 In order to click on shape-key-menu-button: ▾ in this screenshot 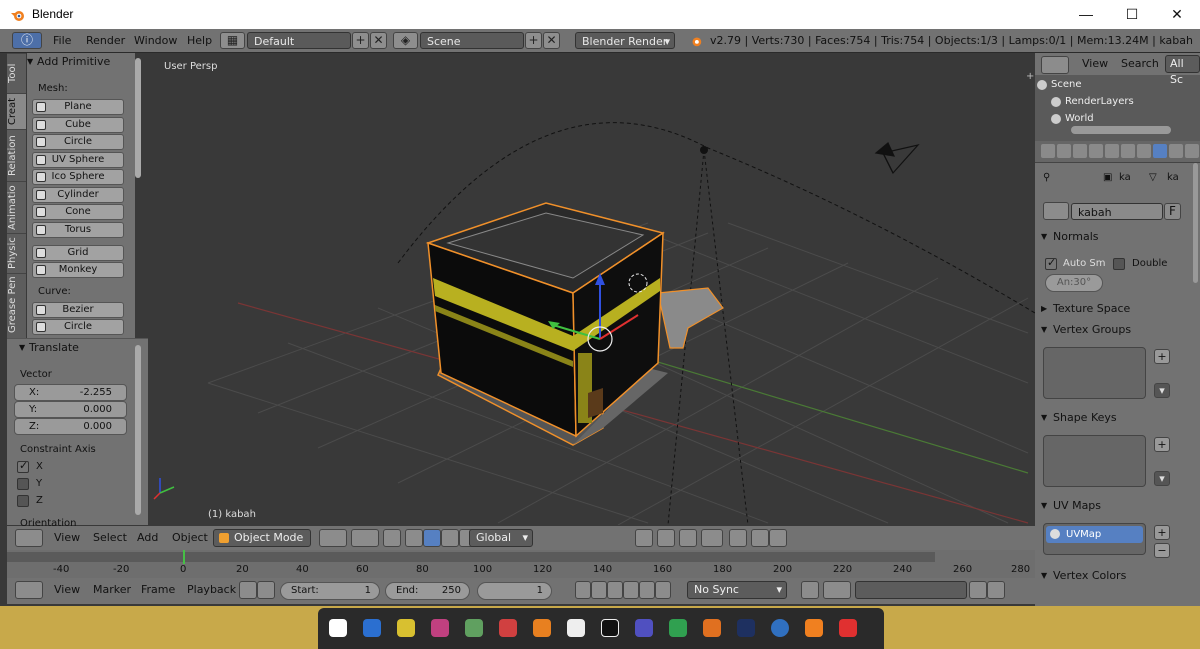, I will do `click(1162, 478)`.